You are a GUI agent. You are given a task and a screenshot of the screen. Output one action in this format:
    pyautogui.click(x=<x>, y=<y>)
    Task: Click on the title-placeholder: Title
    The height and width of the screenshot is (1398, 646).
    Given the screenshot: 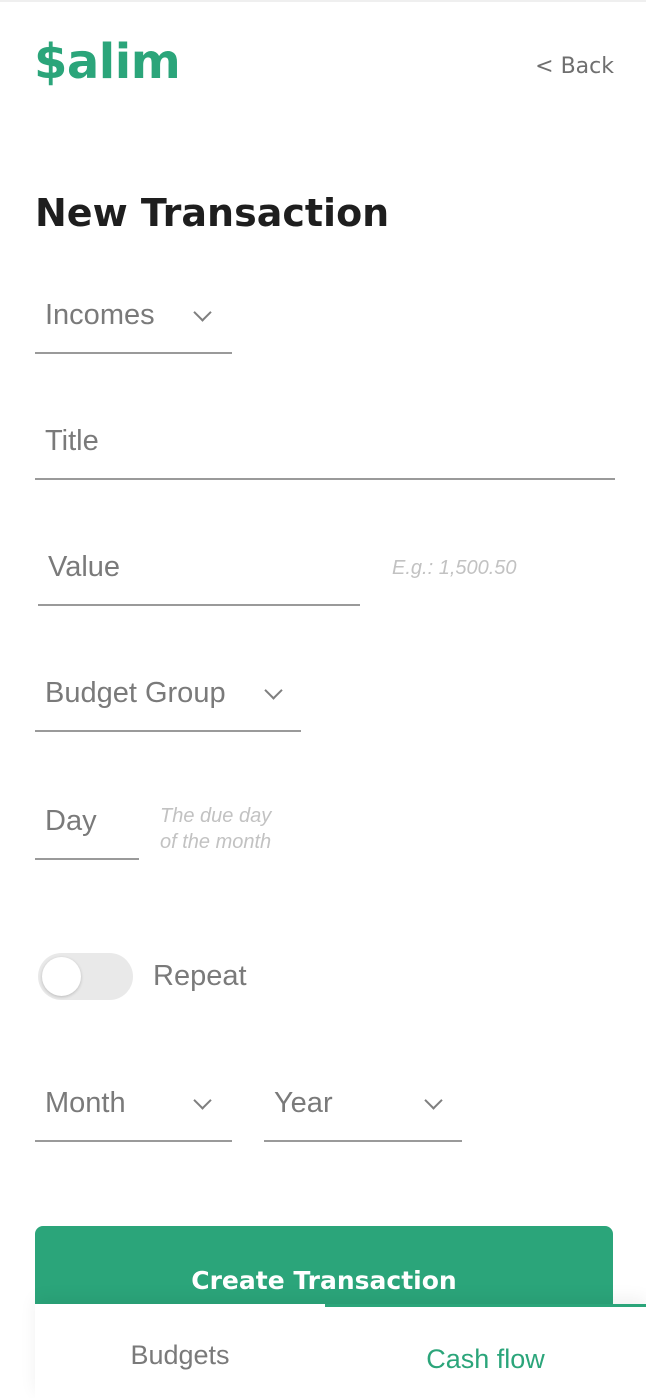 What is the action you would take?
    pyautogui.click(x=72, y=441)
    